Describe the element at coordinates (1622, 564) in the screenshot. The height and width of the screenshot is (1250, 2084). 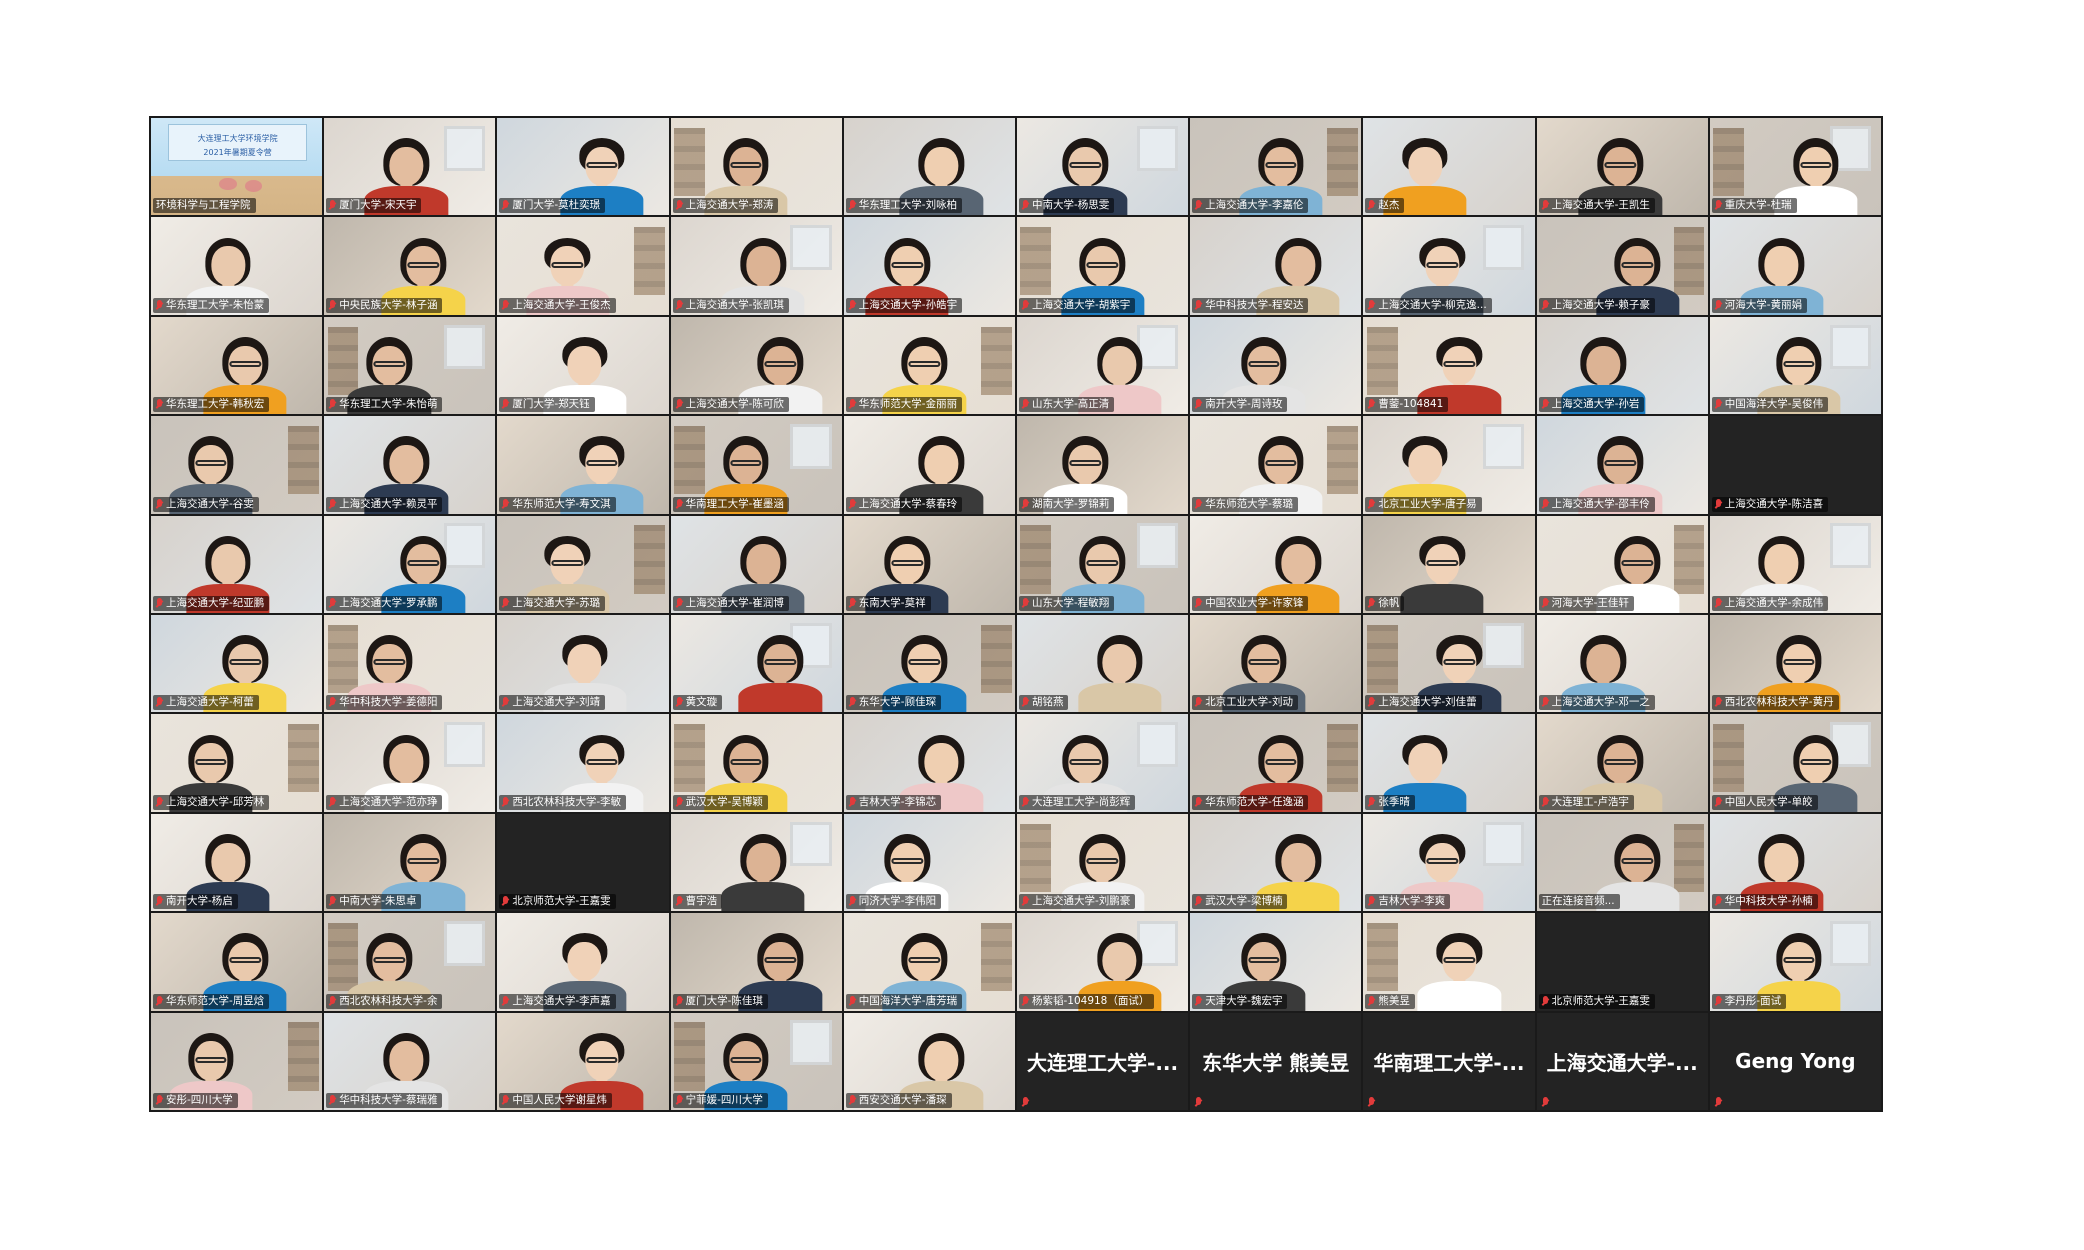
I see `participant-tile: 河海大学-王佳轩` at that location.